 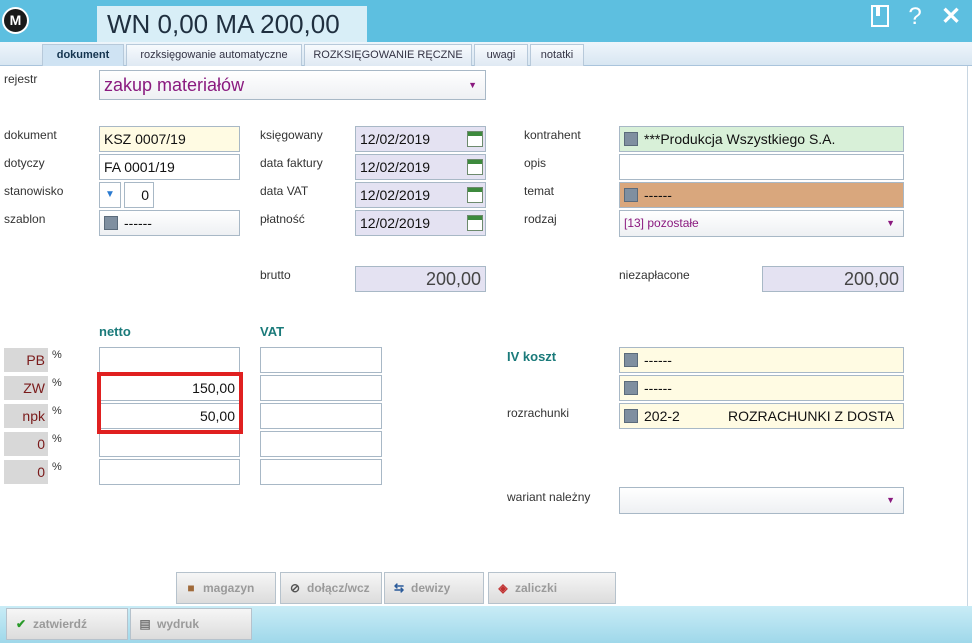 I want to click on dokument-field: KSZ 0007/19, so click(x=169, y=139).